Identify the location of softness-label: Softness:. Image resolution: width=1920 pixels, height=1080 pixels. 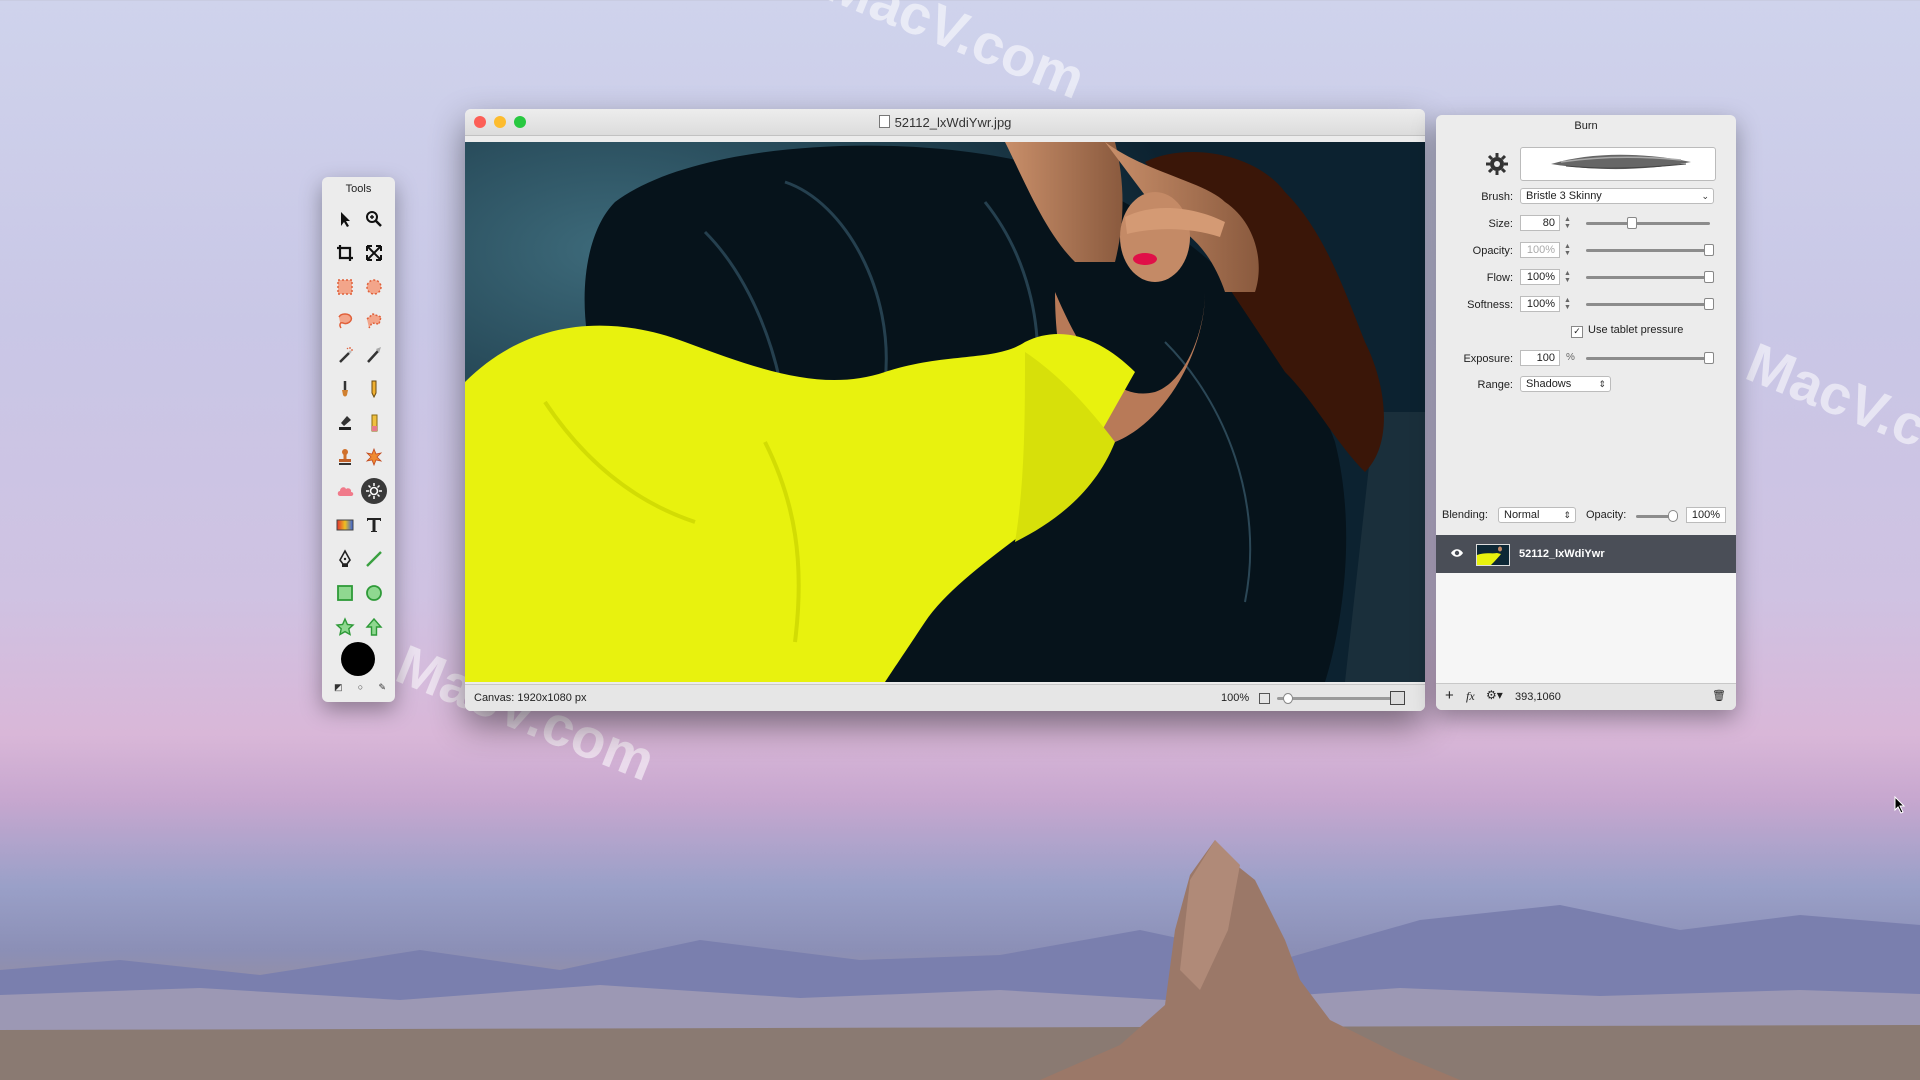
(1490, 305).